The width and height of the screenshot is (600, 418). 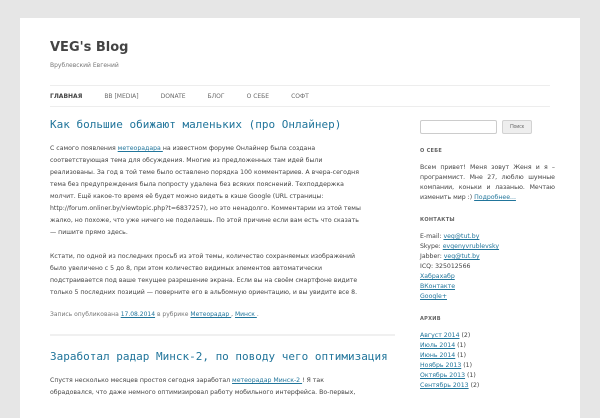 I want to click on search-button: Поиск, so click(x=517, y=127).